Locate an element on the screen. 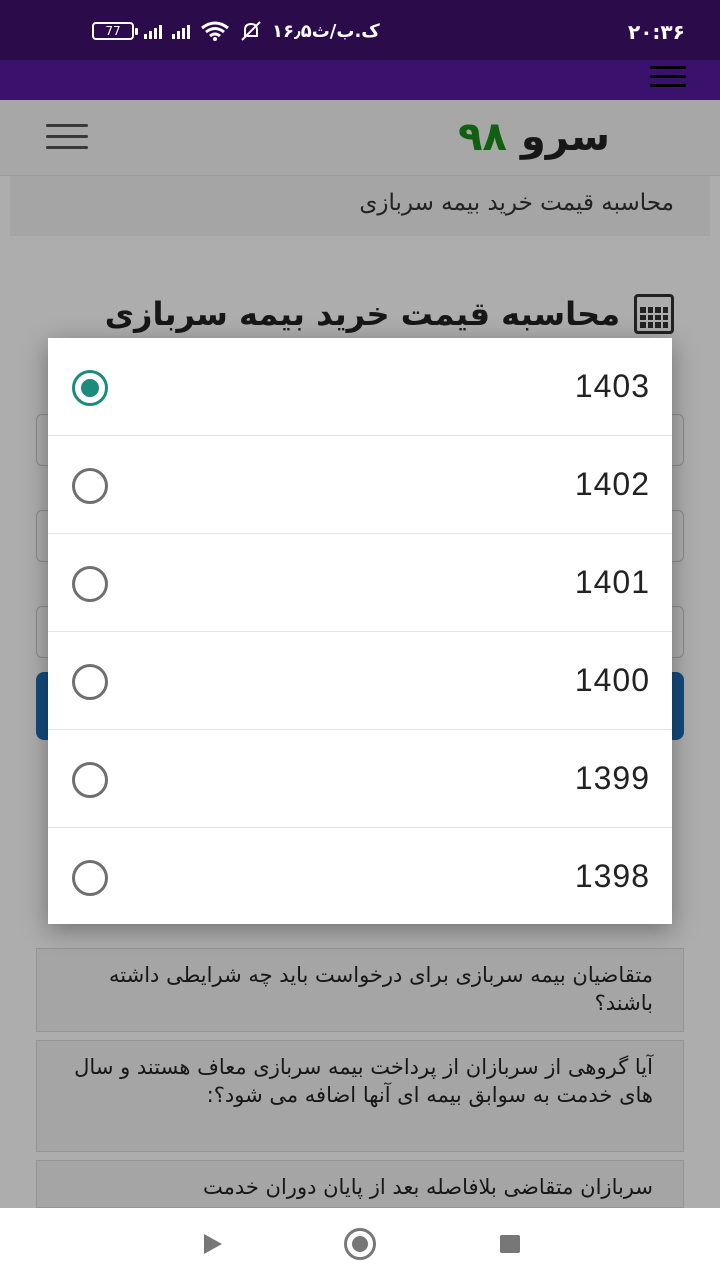 The height and width of the screenshot is (1280, 720). year-option: 1398 is located at coordinates (360, 877).